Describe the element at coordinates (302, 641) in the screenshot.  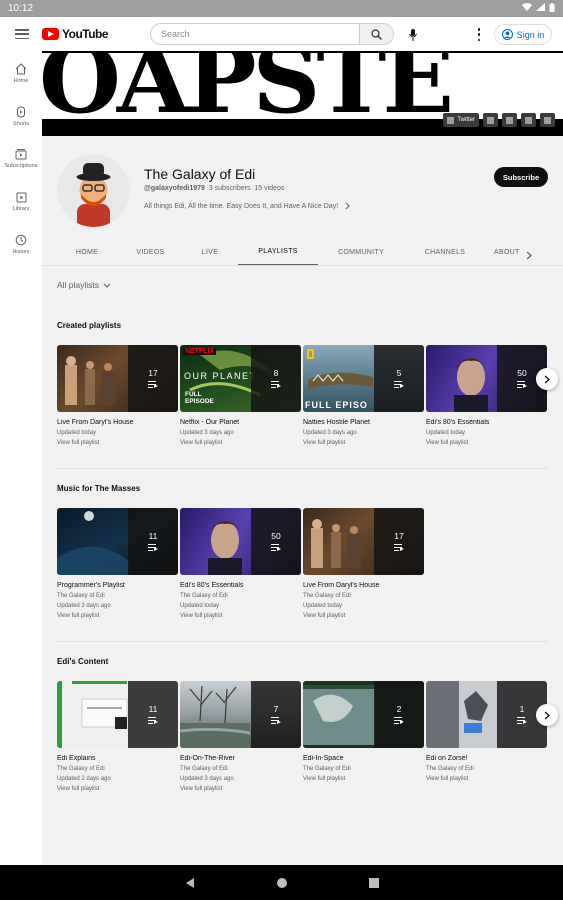
I see `section-divider` at that location.